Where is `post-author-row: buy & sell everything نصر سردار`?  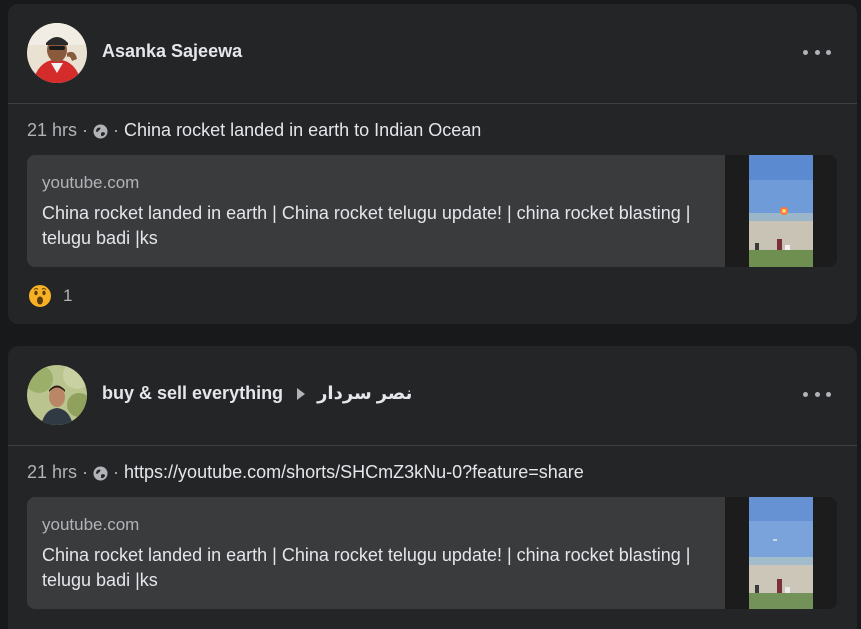 post-author-row: buy & sell everything نصر سردار is located at coordinates (257, 393).